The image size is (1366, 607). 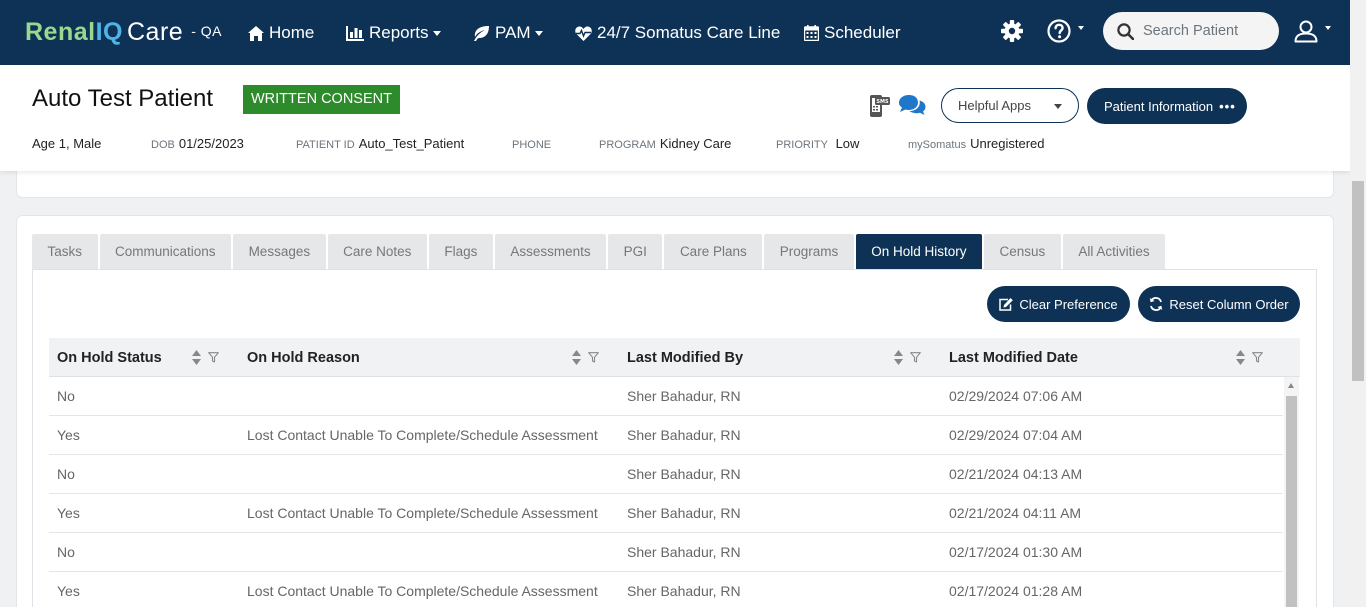 I want to click on reset-column-order-button: Reset Column Order, so click(x=1219, y=304).